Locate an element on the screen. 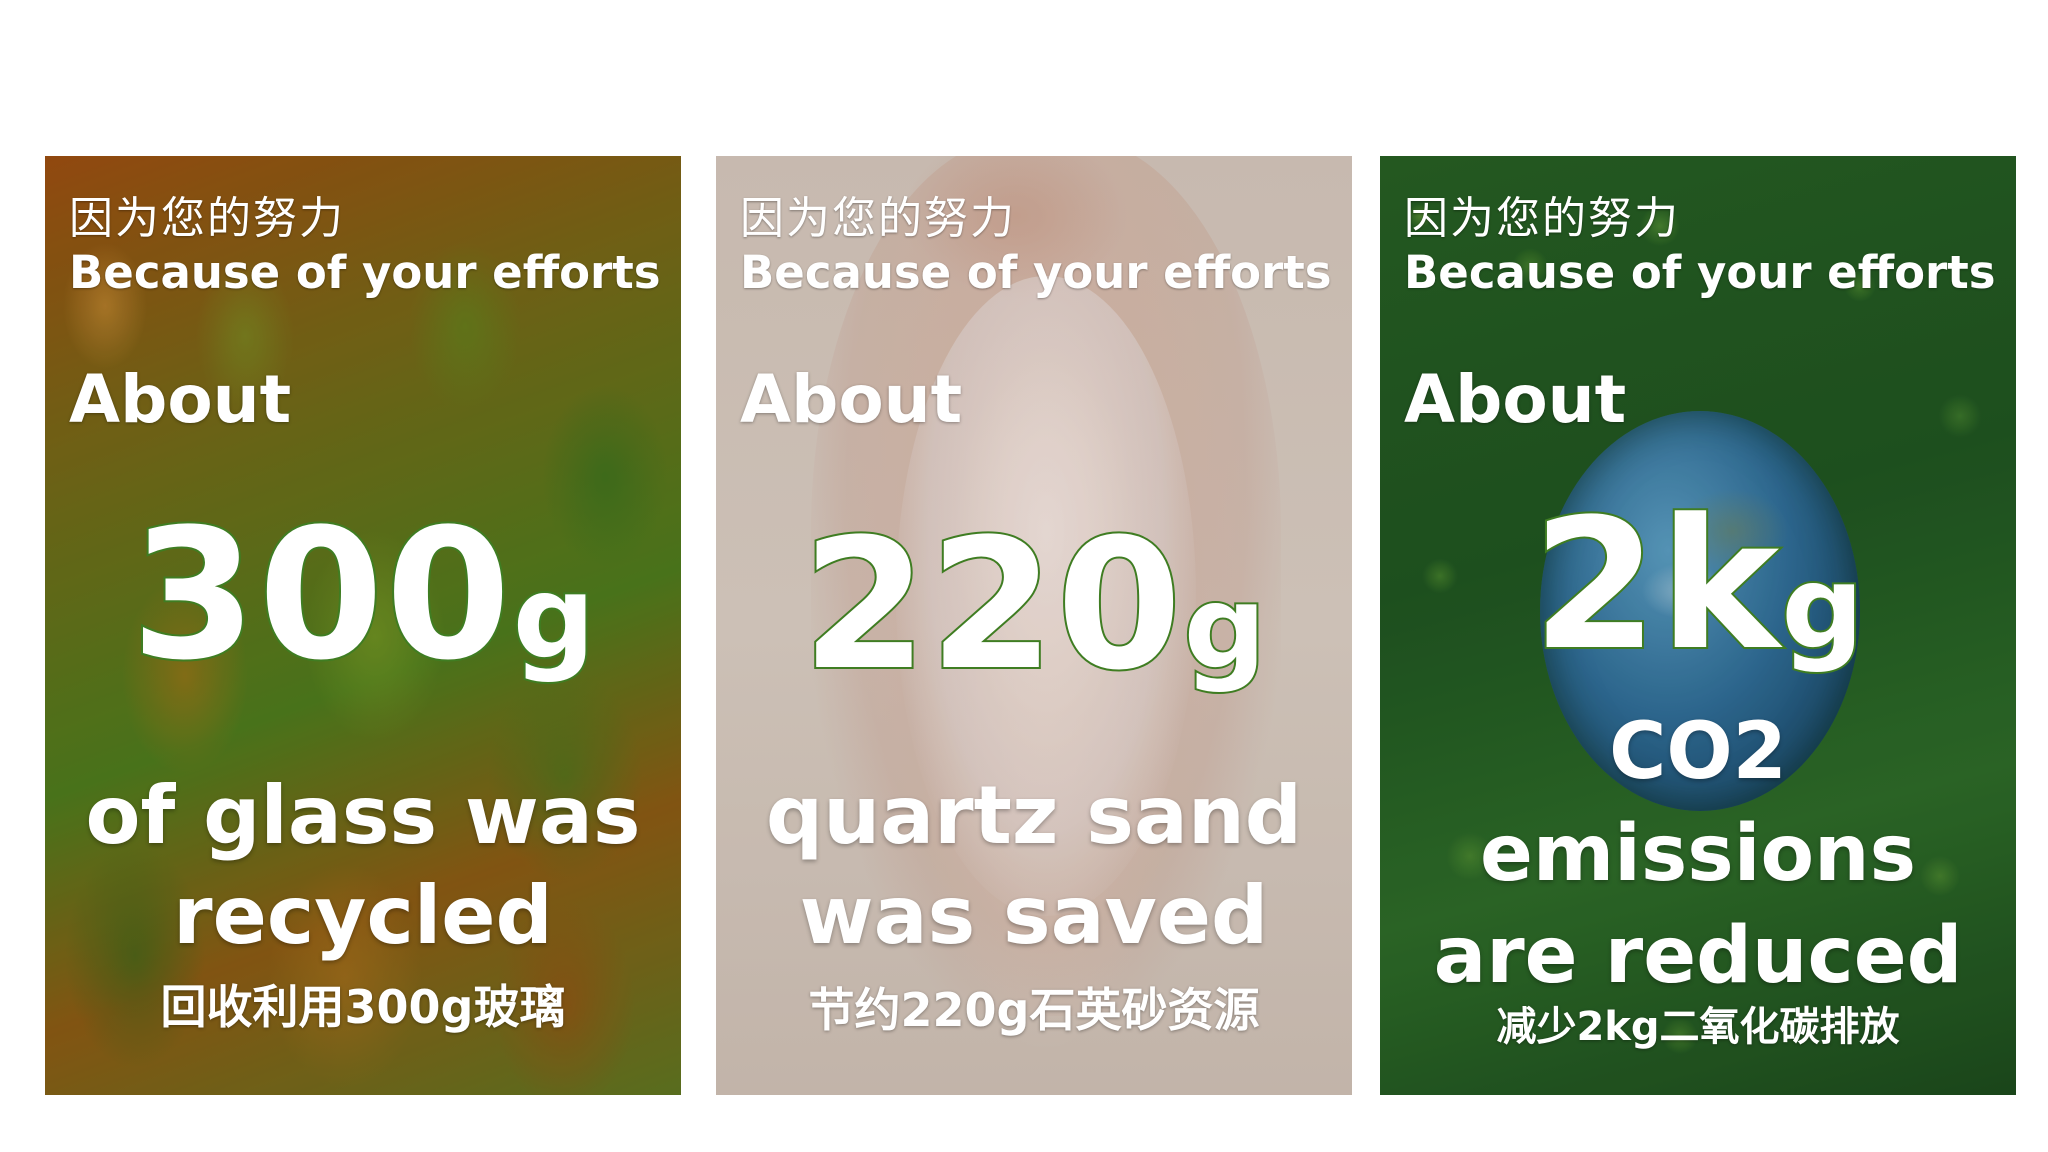  description-line: are reduced is located at coordinates (1698, 956).